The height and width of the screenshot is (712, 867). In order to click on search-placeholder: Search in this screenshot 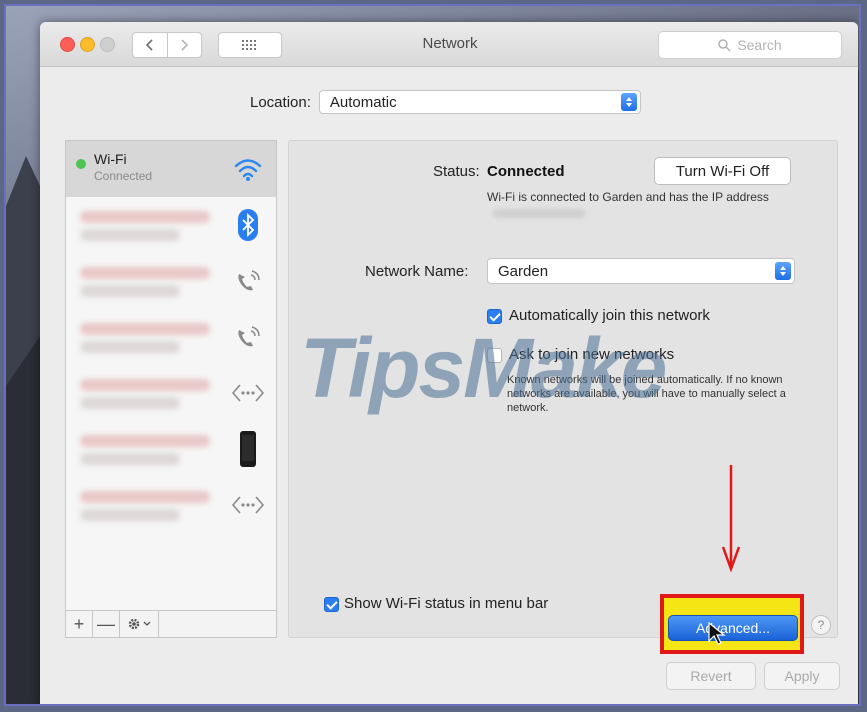, I will do `click(759, 45)`.